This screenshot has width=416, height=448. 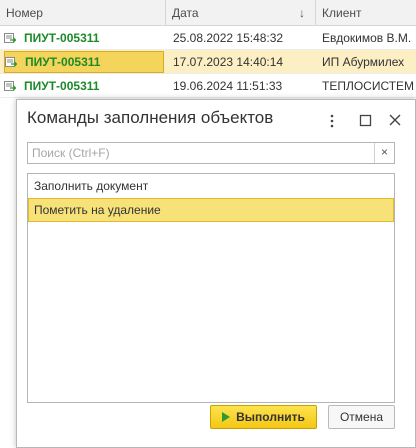 I want to click on close-icon, so click(x=395, y=120).